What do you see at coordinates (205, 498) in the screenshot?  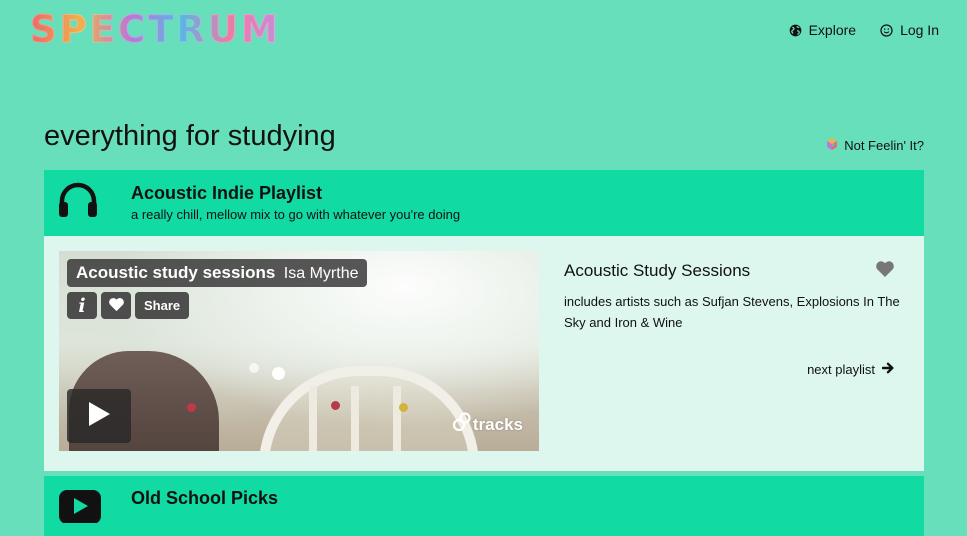 I see `playlist-title: Old School Picks` at bounding box center [205, 498].